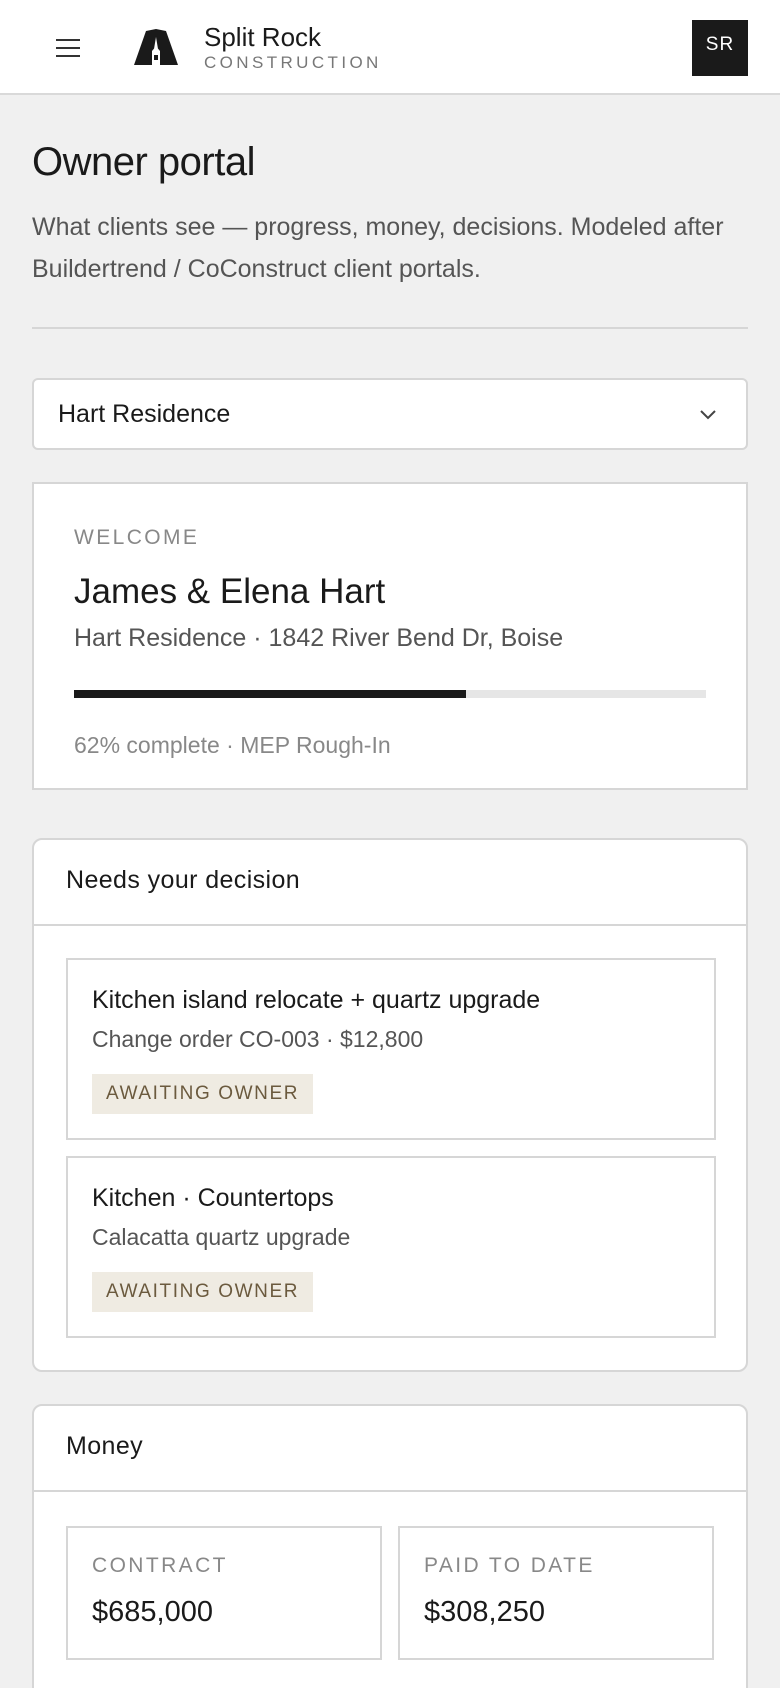 The image size is (780, 1688). What do you see at coordinates (105, 1446) in the screenshot?
I see `money-panel-title: Money` at bounding box center [105, 1446].